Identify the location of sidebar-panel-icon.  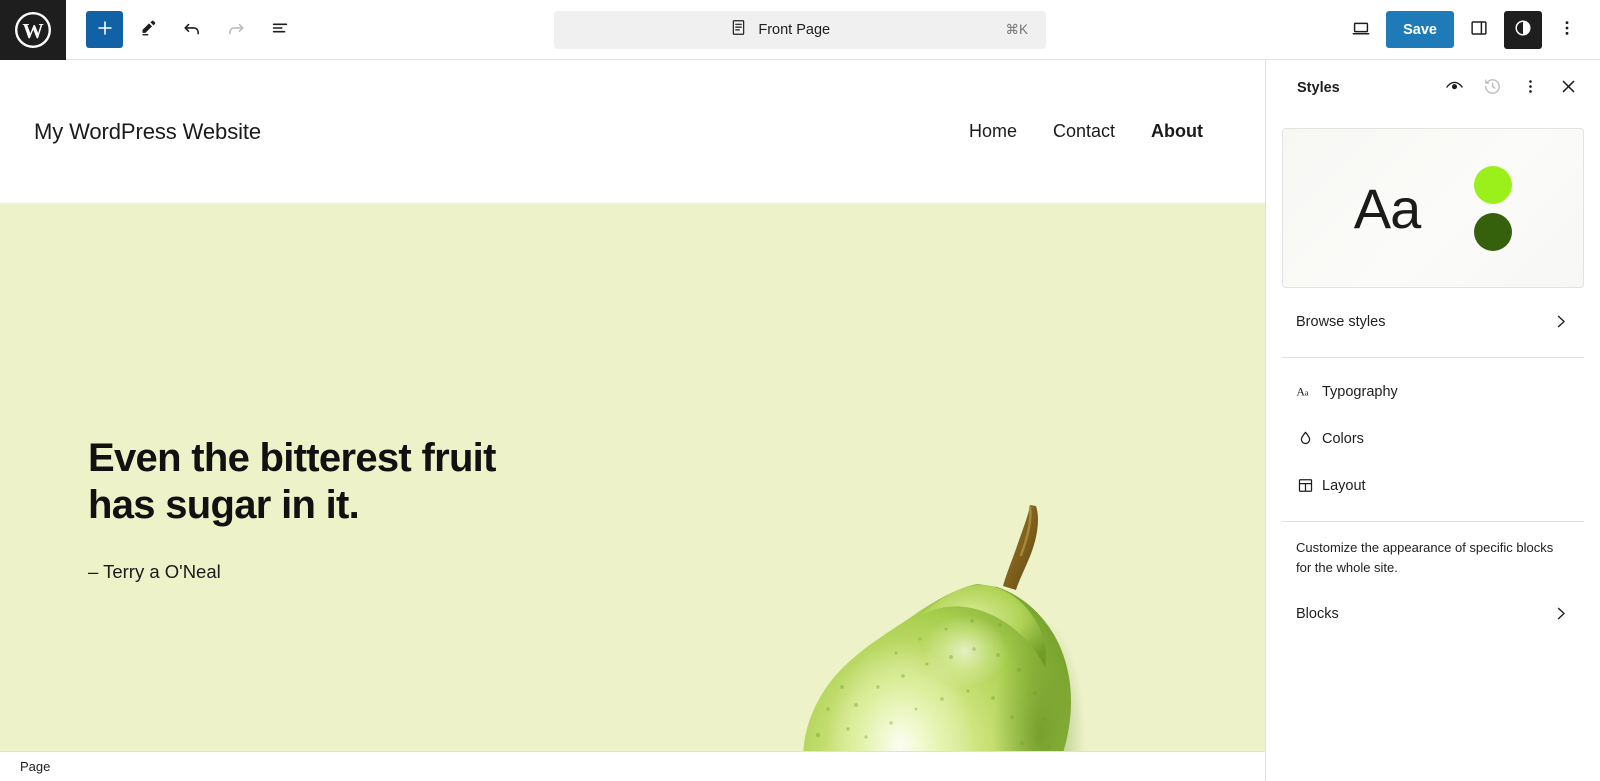
(1479, 29).